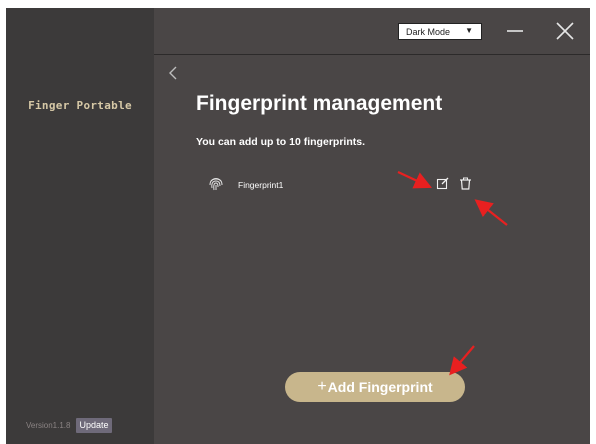 The height and width of the screenshot is (444, 596). What do you see at coordinates (428, 31) in the screenshot?
I see `theme-select-value: Dark Mode` at bounding box center [428, 31].